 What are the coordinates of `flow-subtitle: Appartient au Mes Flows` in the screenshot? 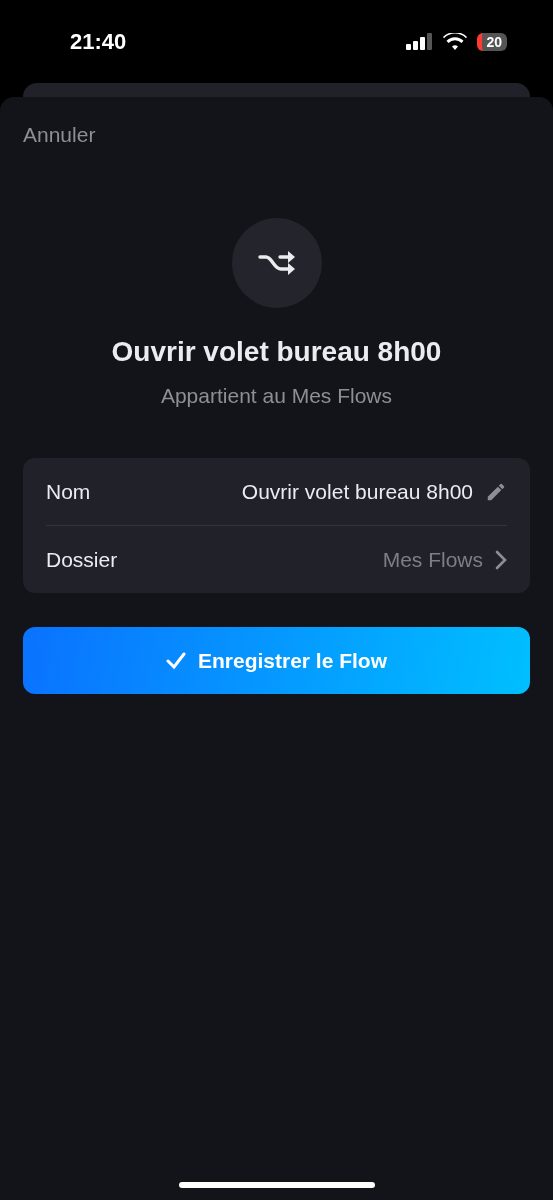 It's located at (276, 396).